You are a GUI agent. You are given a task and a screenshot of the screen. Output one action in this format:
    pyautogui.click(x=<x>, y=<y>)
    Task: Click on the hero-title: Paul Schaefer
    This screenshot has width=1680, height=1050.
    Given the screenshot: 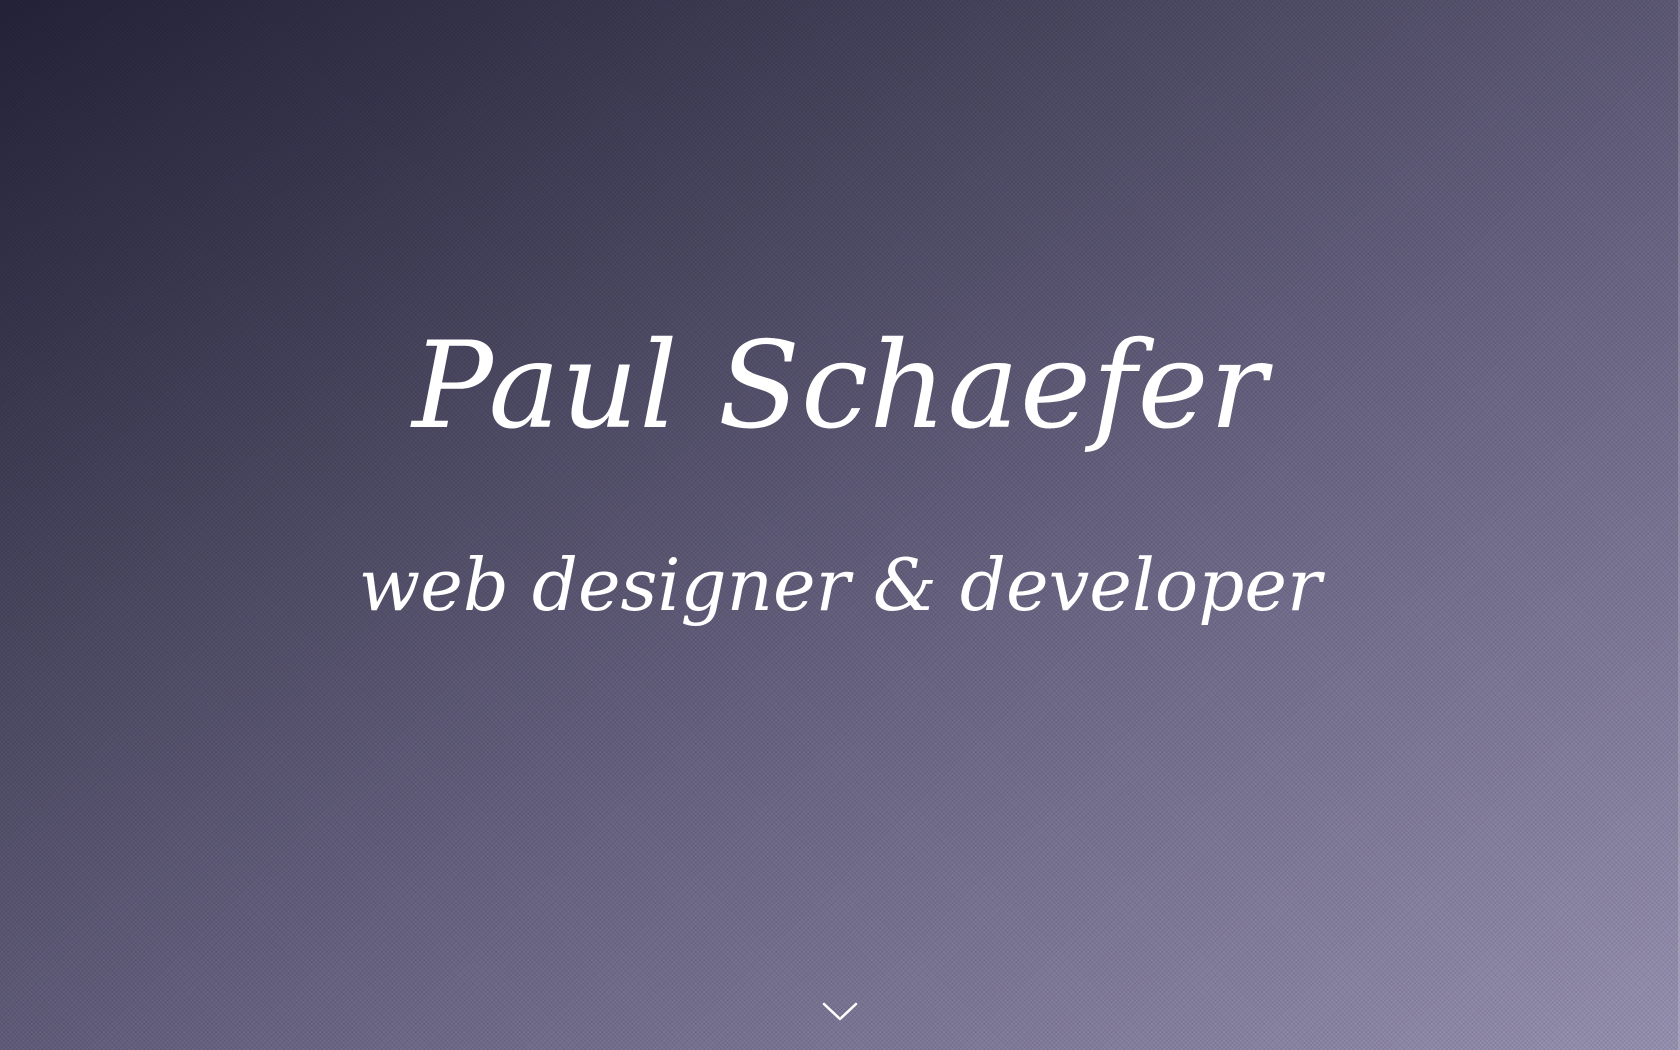 What is the action you would take?
    pyautogui.click(x=840, y=386)
    